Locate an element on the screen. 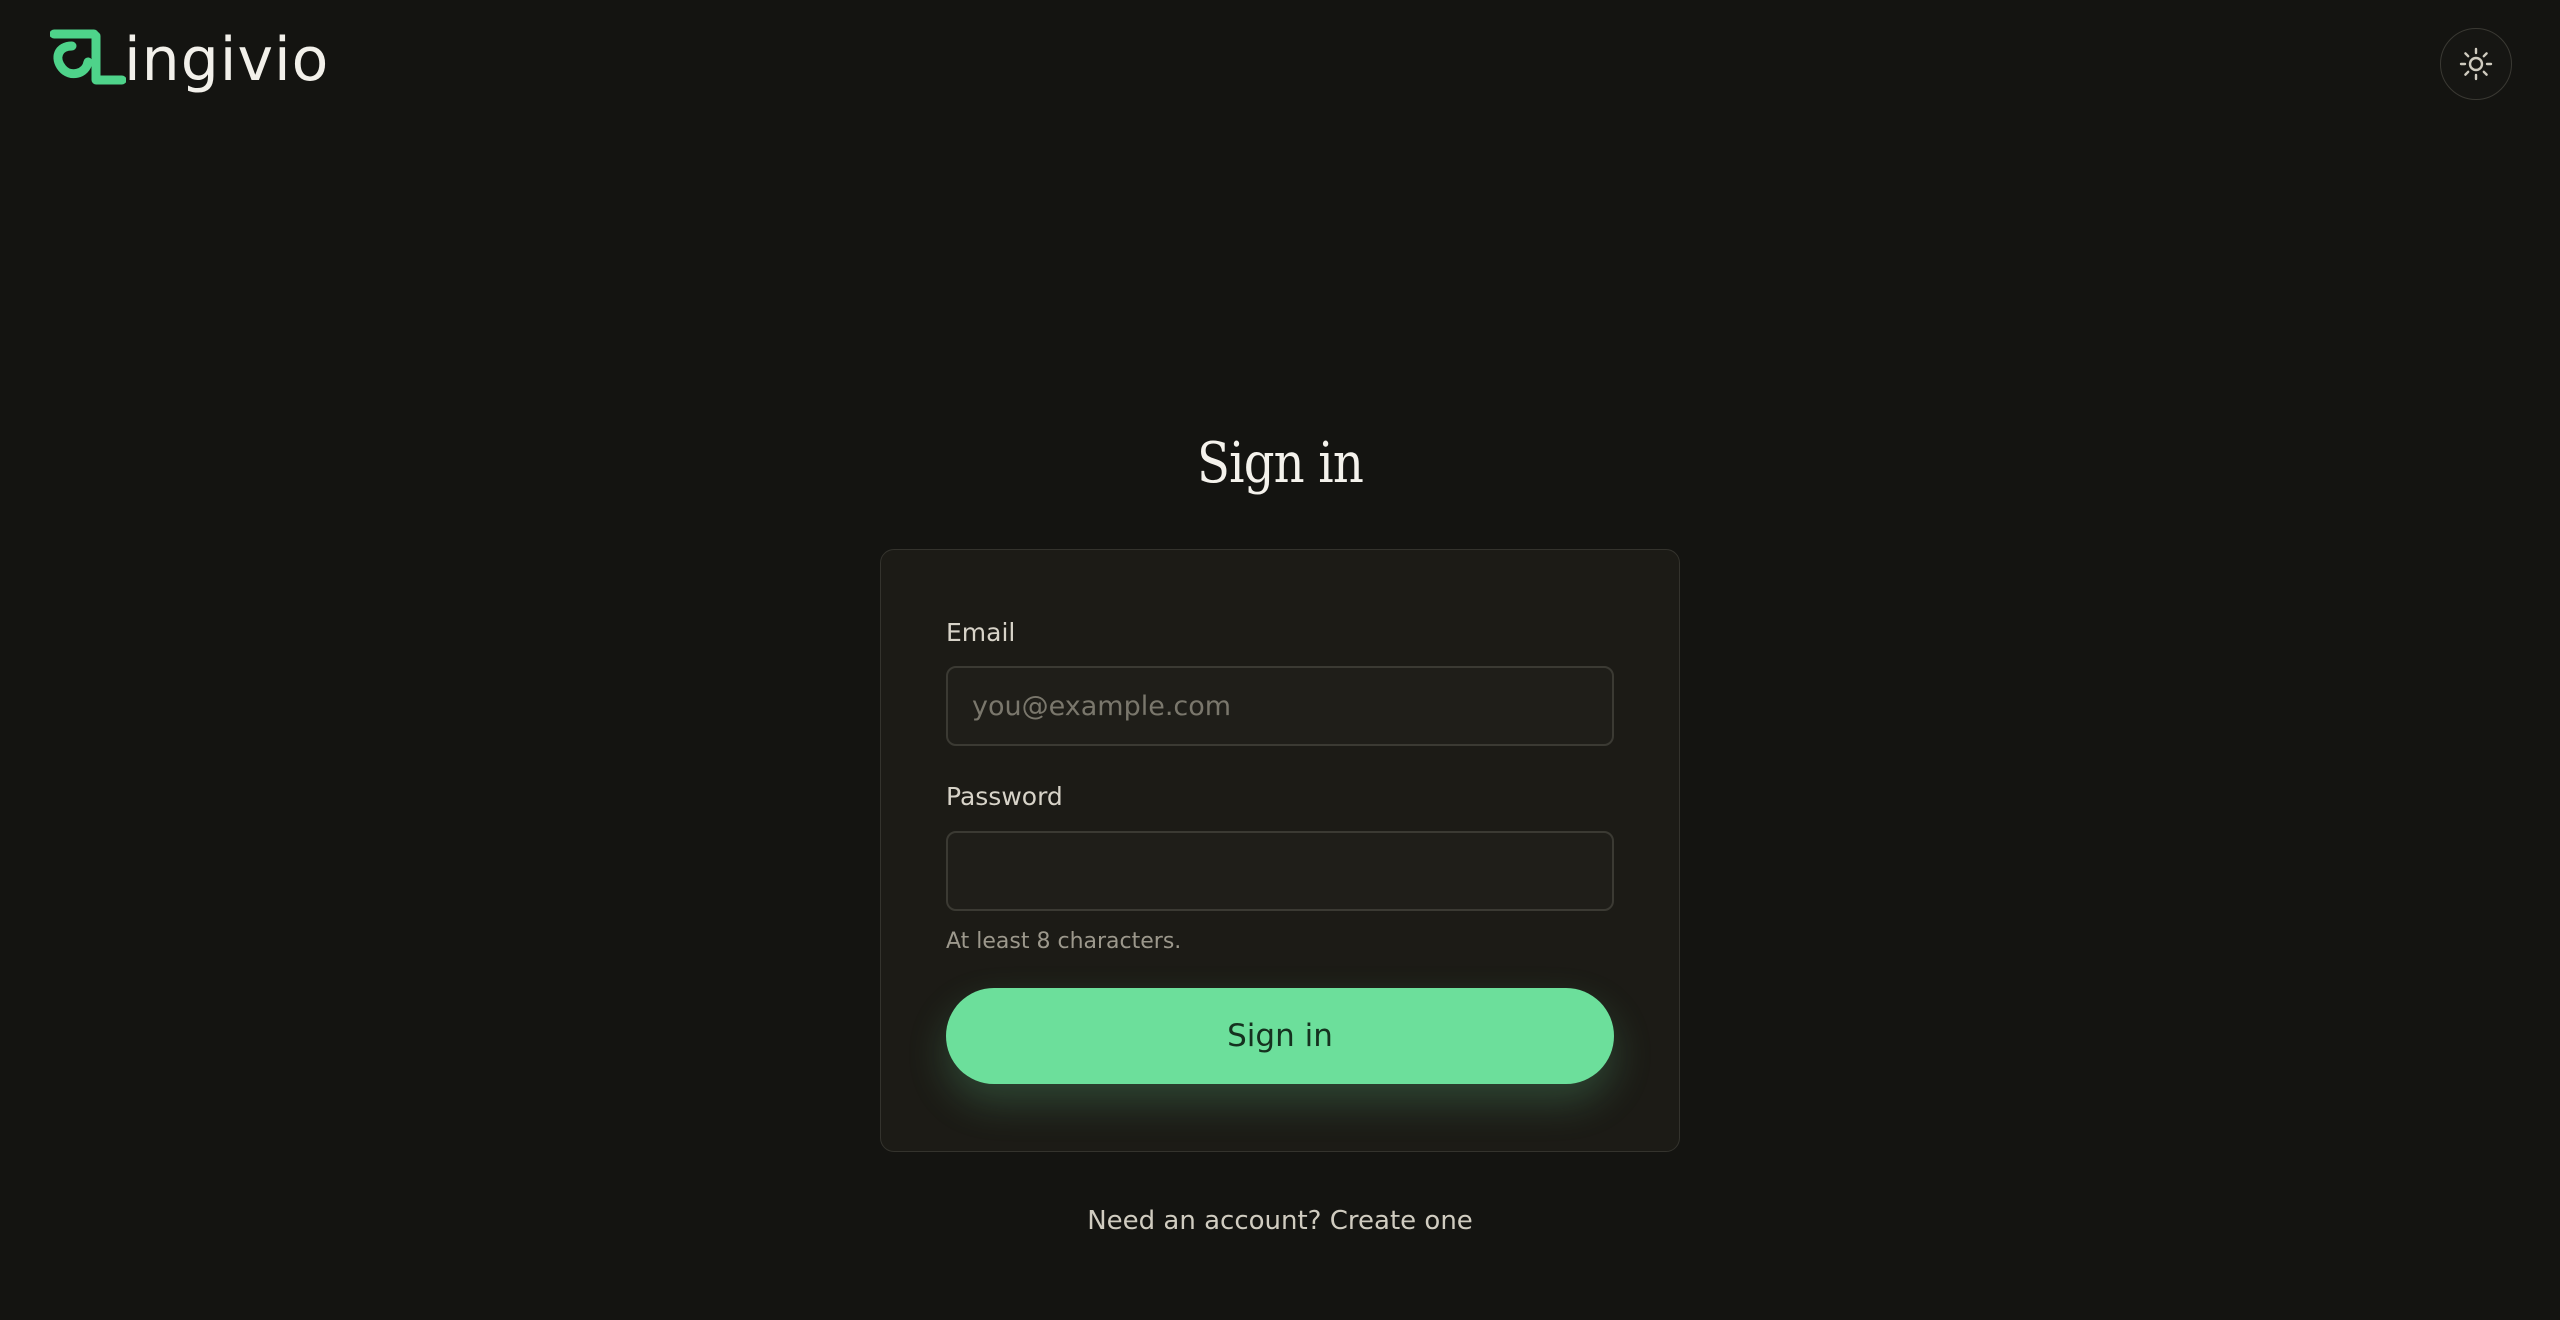  email-label: Email is located at coordinates (981, 632).